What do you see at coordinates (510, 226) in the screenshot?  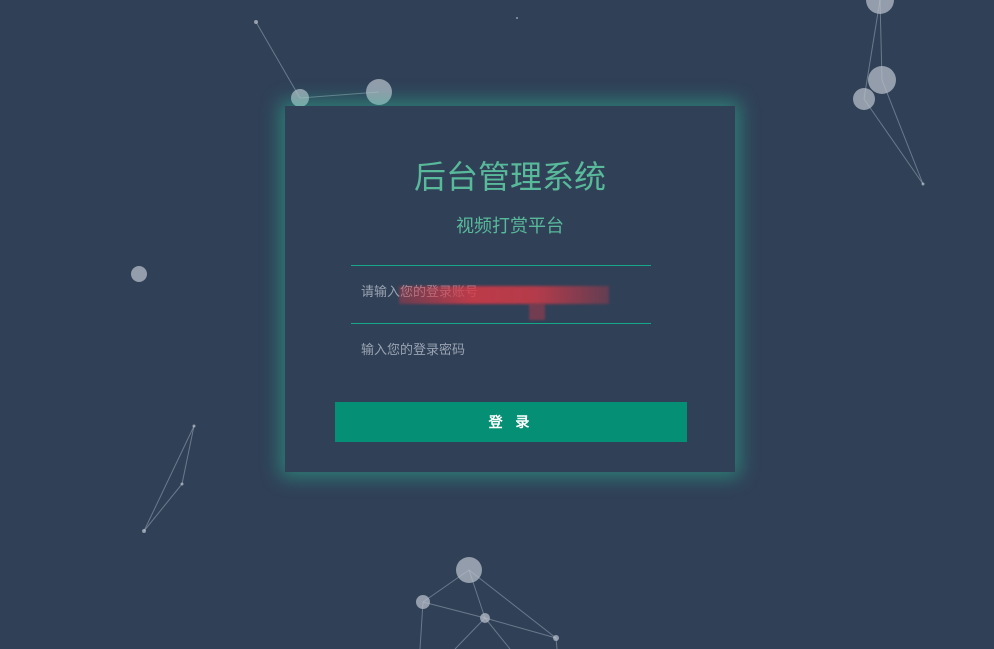 I see `page-subtitle: 视频打赏平台` at bounding box center [510, 226].